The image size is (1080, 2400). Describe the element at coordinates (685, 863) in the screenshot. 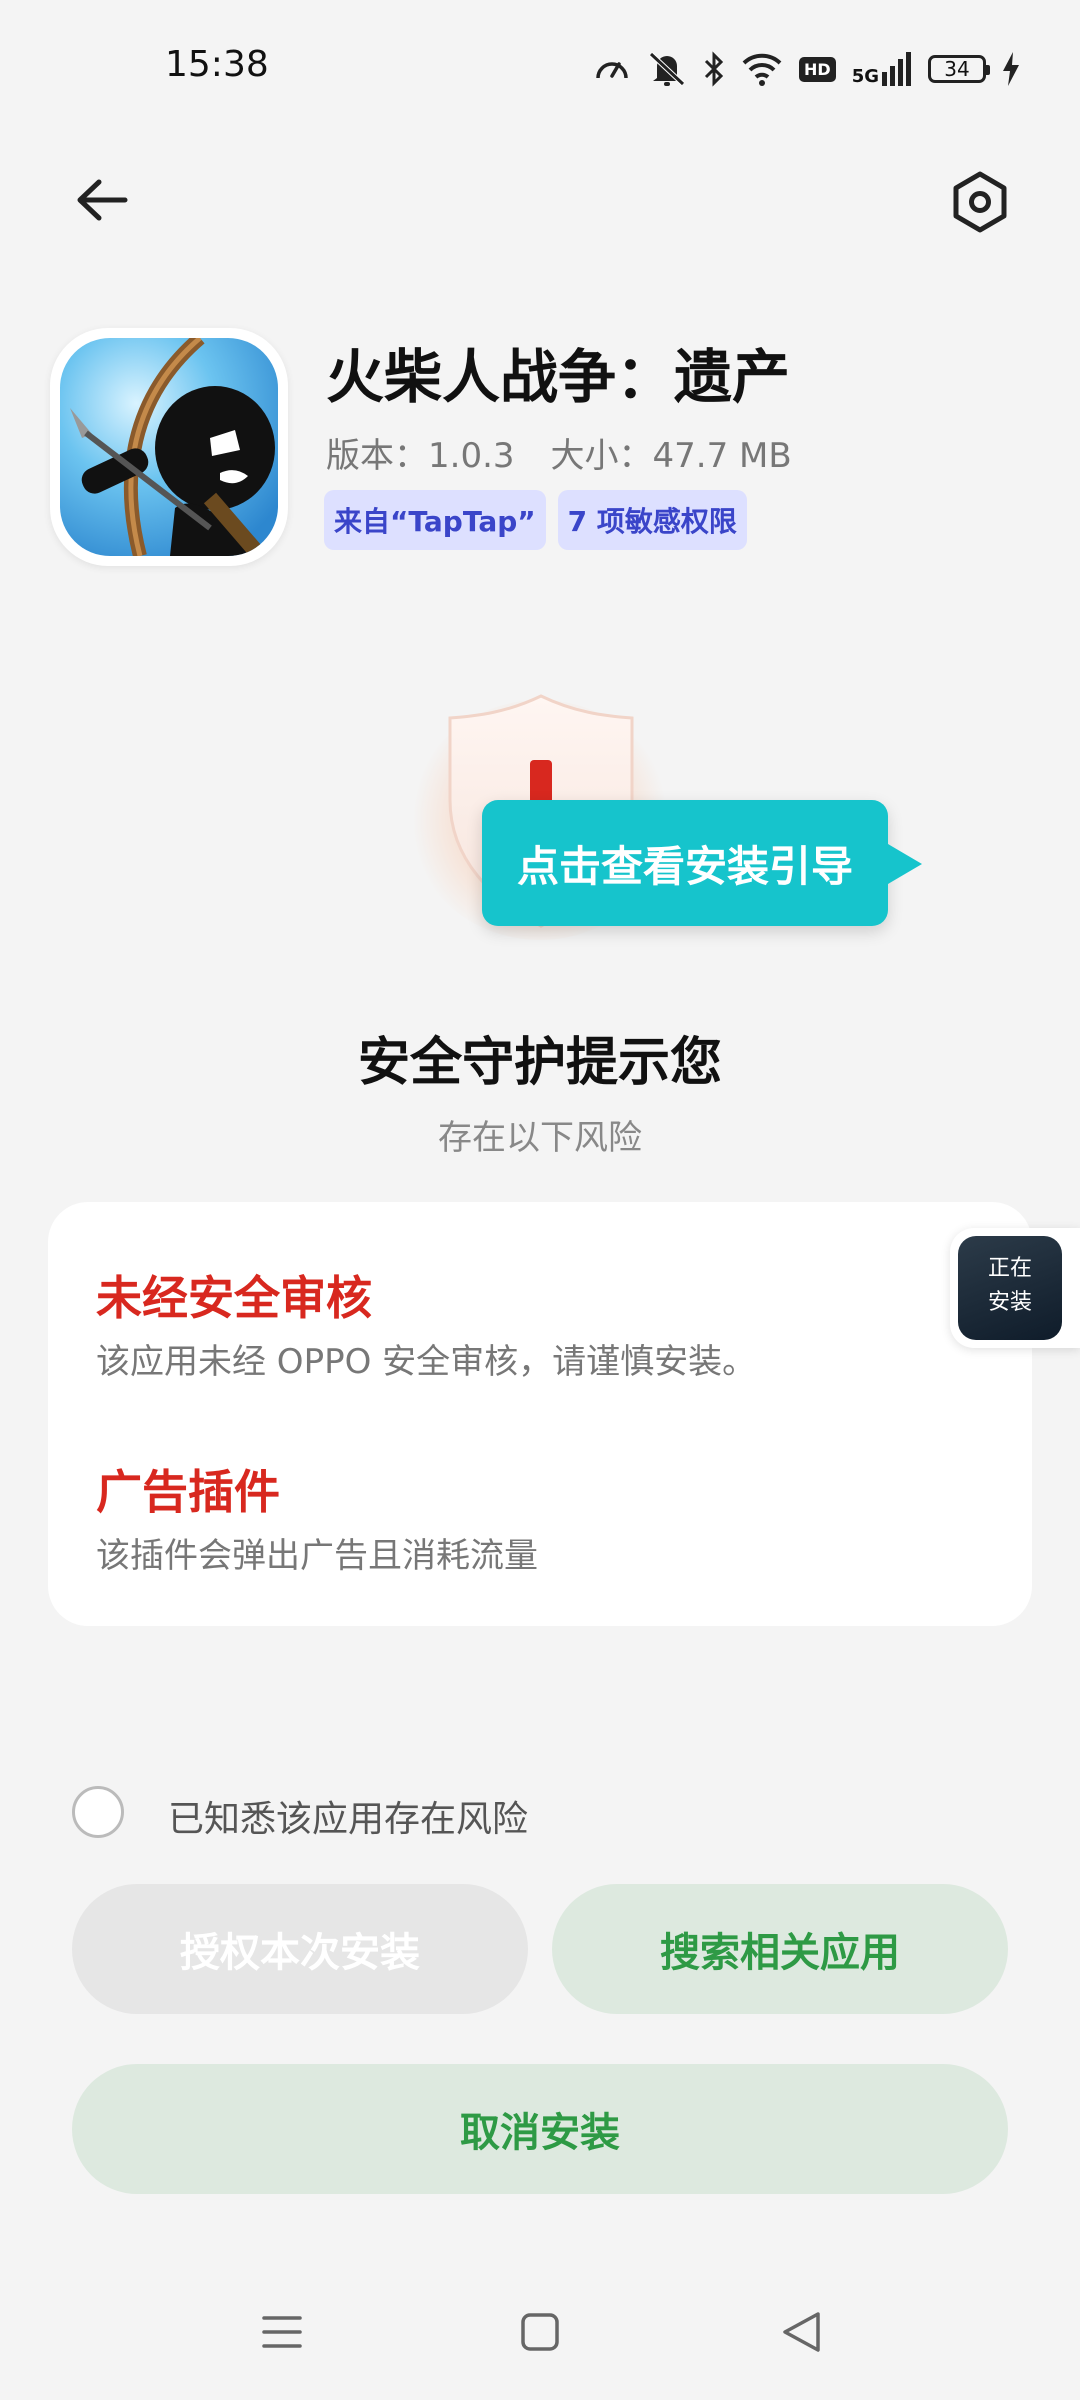

I see `install-guide-tooltip: 点击查看安装引导` at that location.